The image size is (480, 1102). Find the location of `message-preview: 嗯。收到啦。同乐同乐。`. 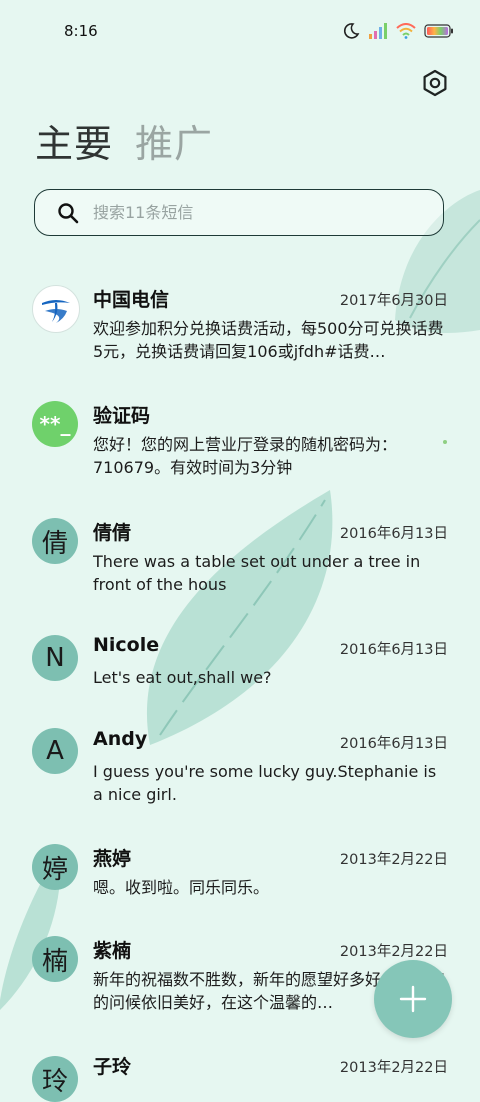

message-preview: 嗯。收到啦。同乐同乐。 is located at coordinates (181, 887).